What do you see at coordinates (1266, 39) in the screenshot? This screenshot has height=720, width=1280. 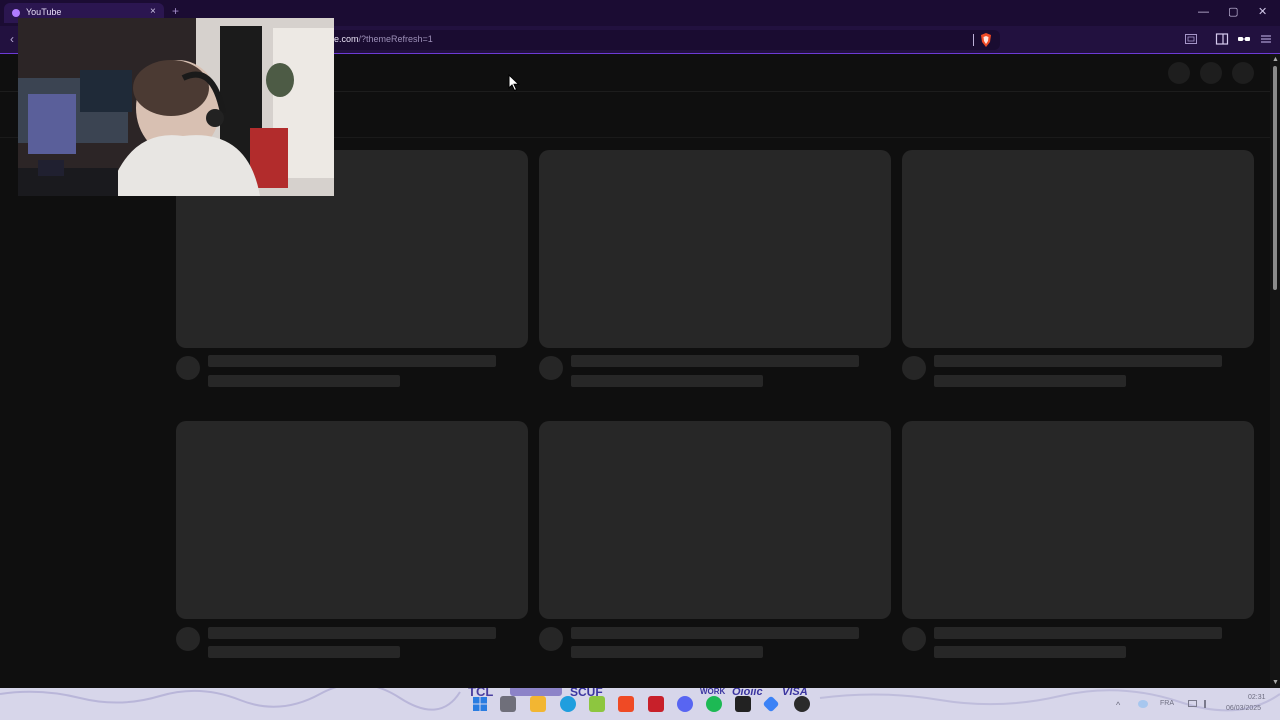 I see `menu-icon` at bounding box center [1266, 39].